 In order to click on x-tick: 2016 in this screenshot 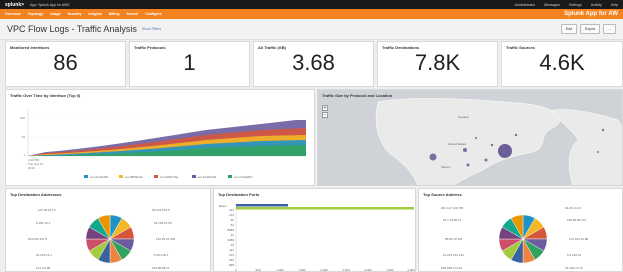, I will do `click(31, 168)`.